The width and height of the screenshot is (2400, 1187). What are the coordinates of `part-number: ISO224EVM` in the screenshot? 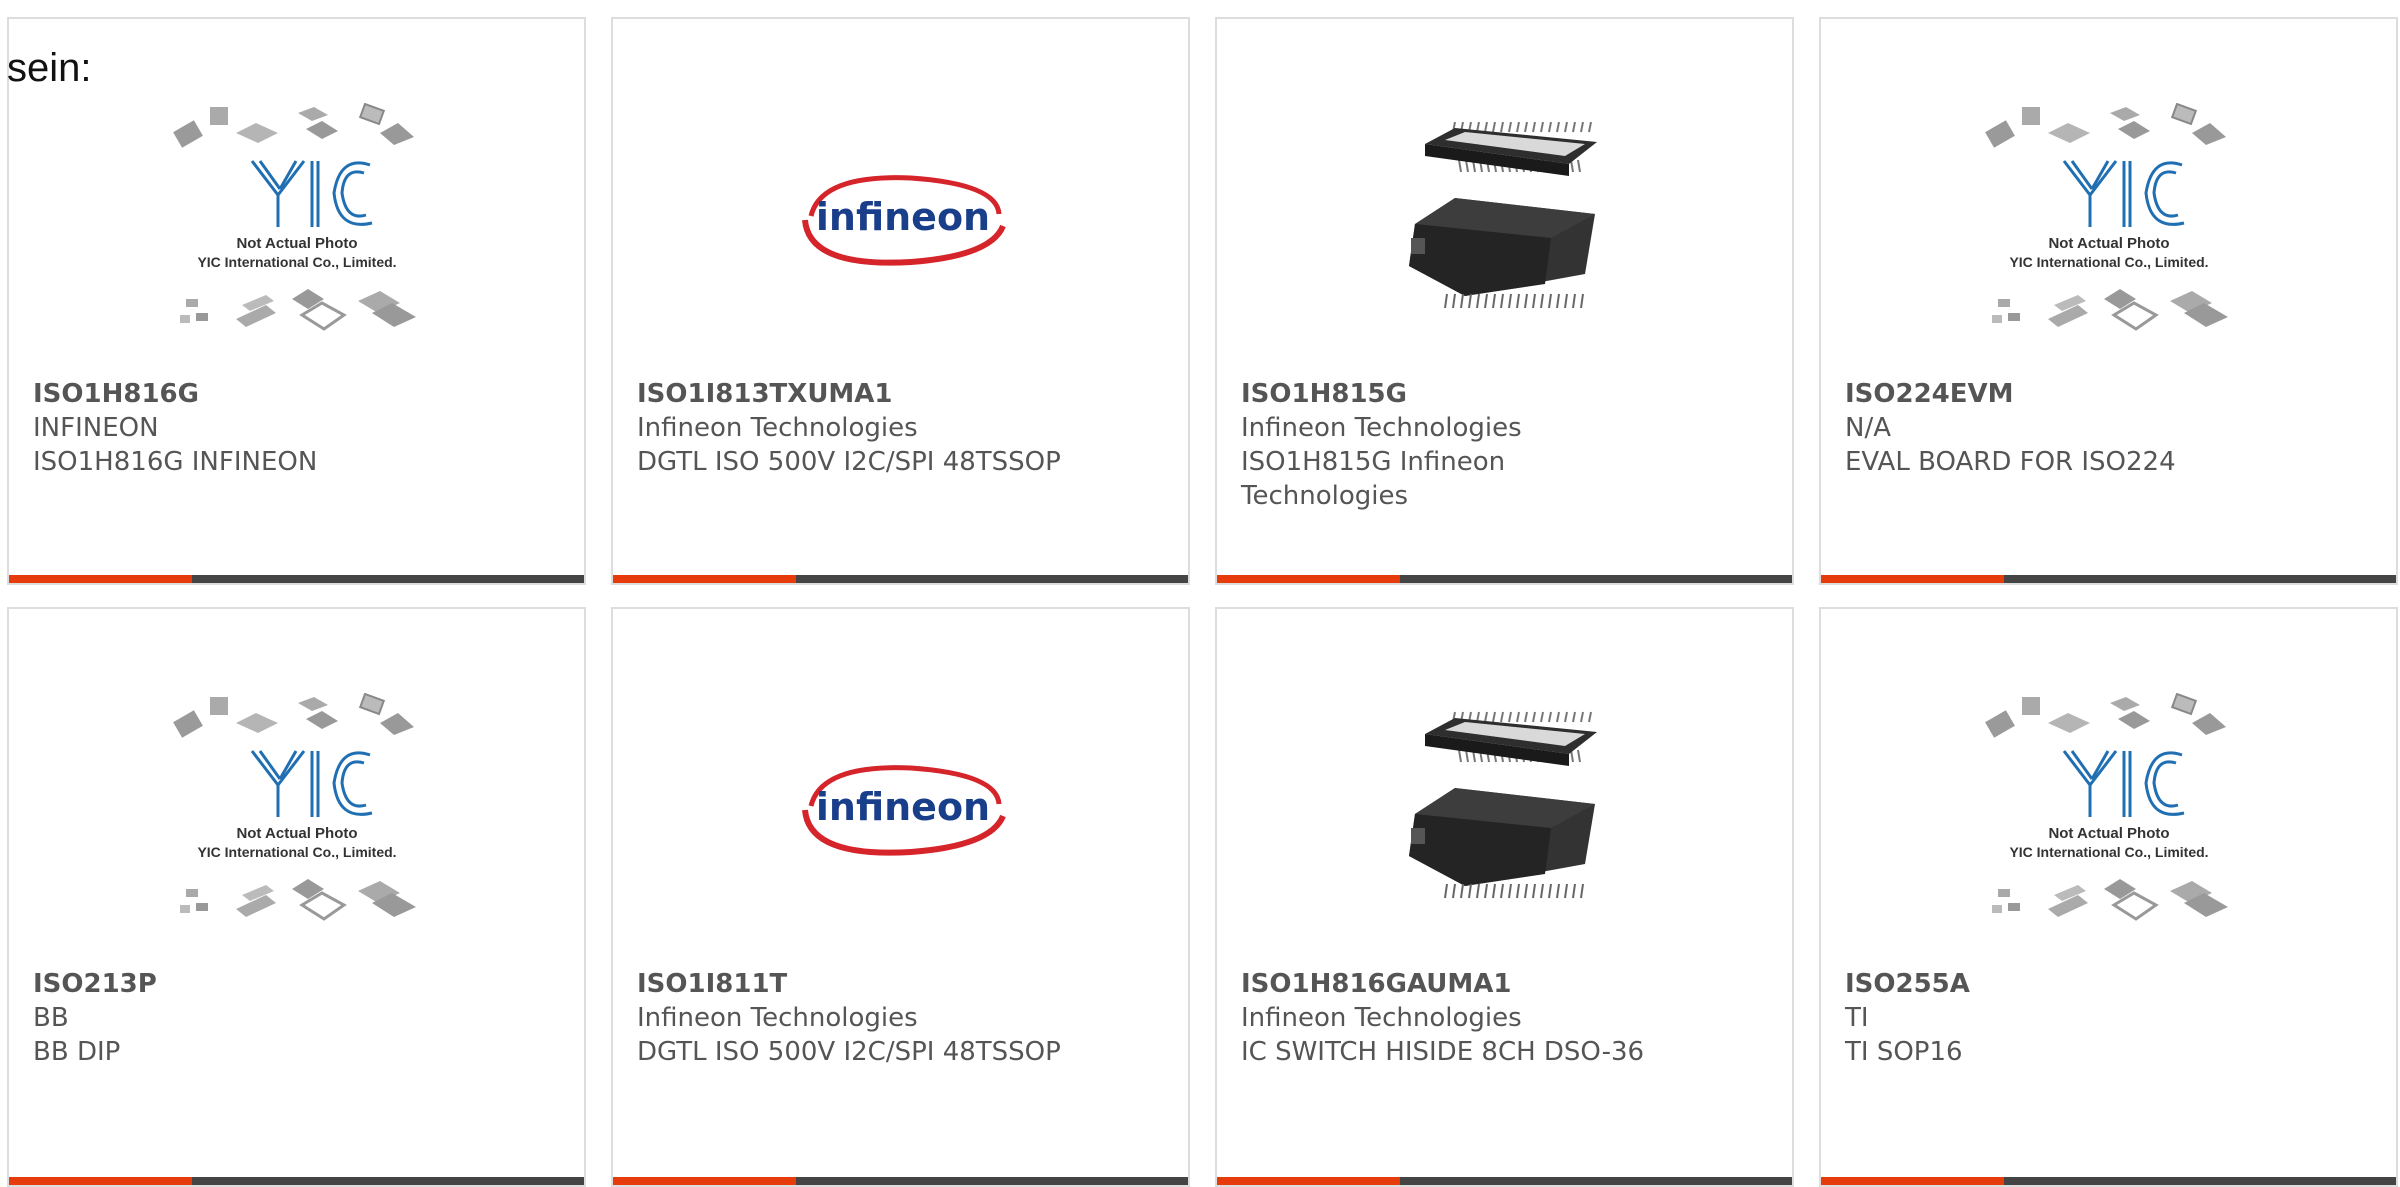 It's located at (2105, 394).